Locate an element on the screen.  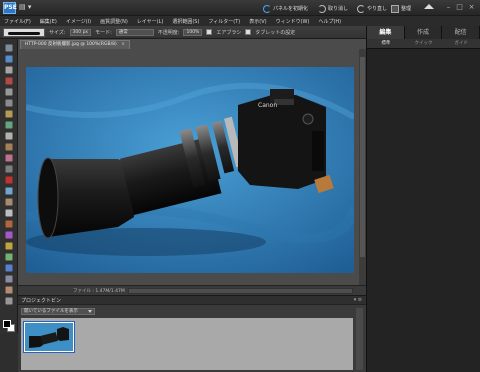
shape-tool-icon is located at coordinates (9, 268).